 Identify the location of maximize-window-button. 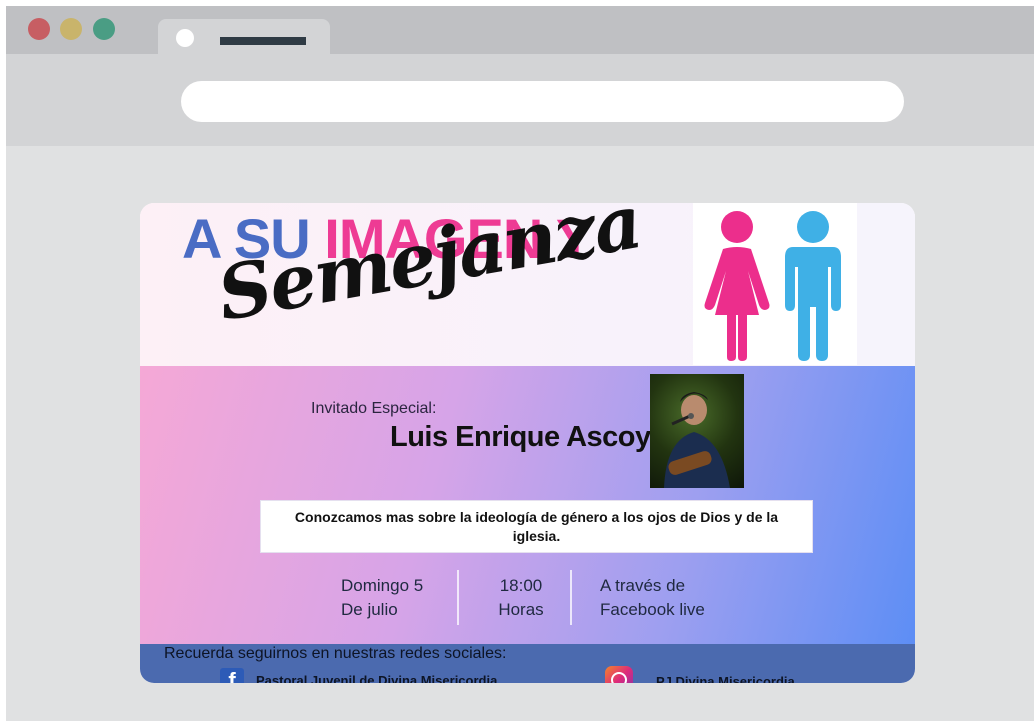
(104, 29).